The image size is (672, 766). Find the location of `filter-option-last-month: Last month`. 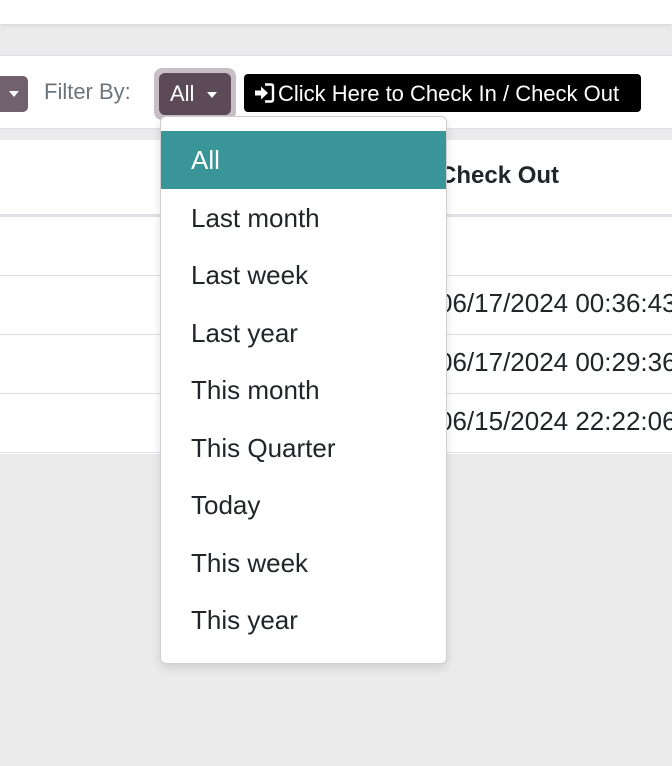

filter-option-last-month: Last month is located at coordinates (303, 218).